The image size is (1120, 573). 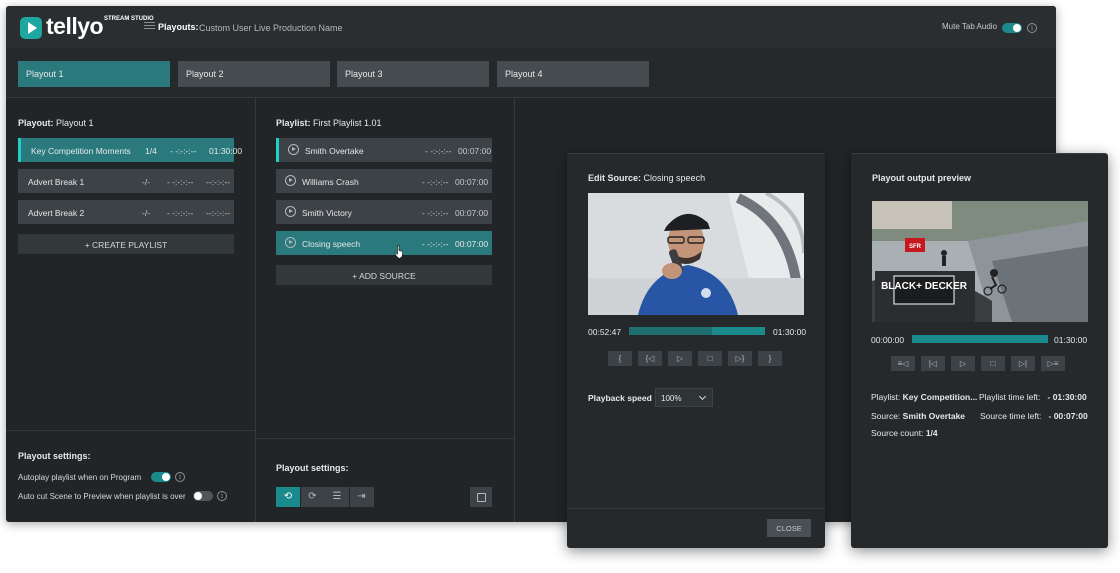 I want to click on preview-source-row: Source: Smith Overtake, so click(x=918, y=416).